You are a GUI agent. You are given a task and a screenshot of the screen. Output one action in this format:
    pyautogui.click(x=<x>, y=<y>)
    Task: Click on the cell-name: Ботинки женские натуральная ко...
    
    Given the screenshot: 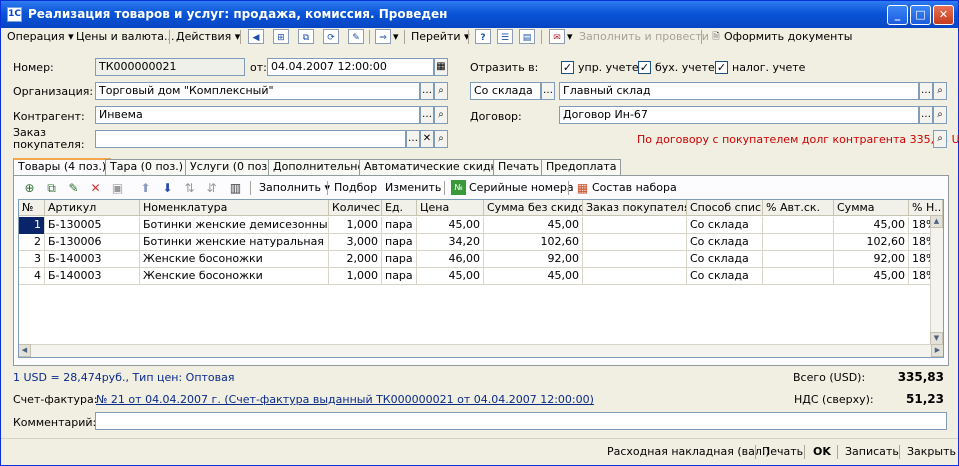 What is the action you would take?
    pyautogui.click(x=234, y=242)
    